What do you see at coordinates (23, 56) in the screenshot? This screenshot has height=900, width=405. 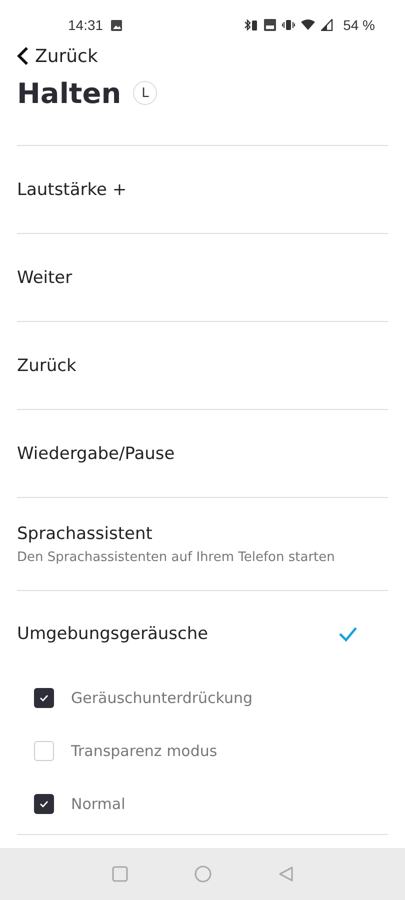 I see `chevron-left-icon` at bounding box center [23, 56].